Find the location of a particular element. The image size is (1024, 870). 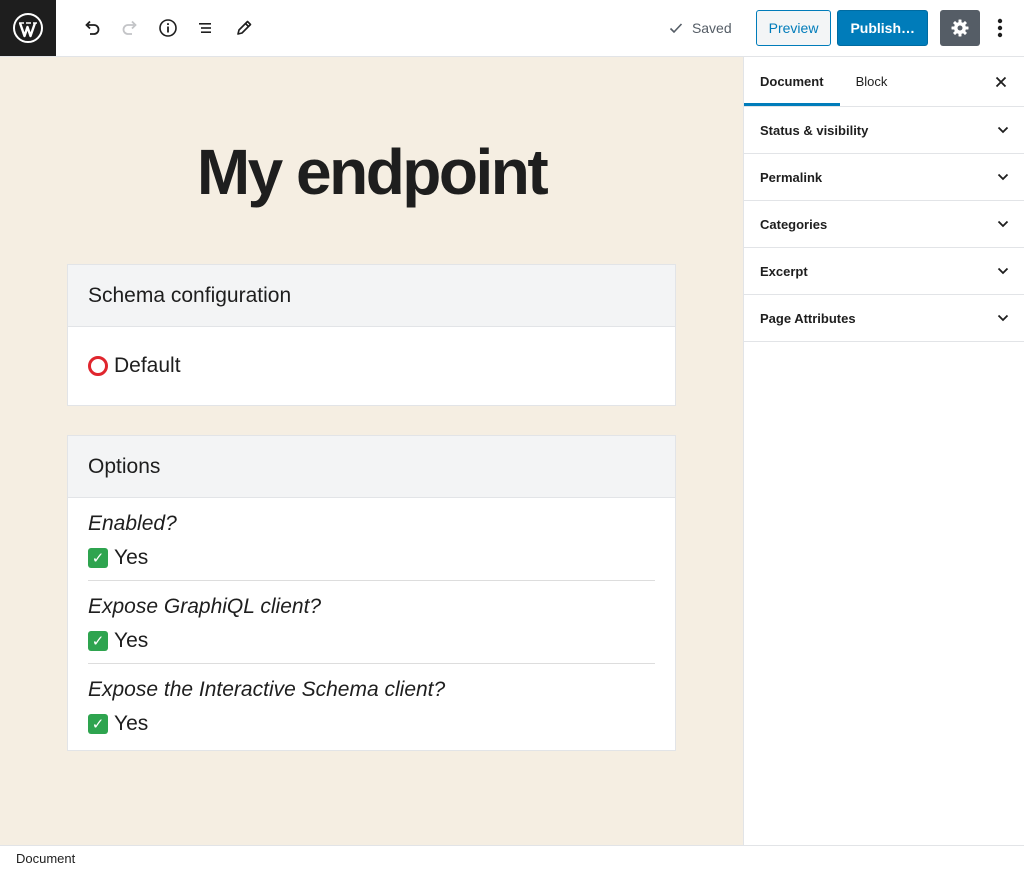

panel-excerpt: Excerpt is located at coordinates (884, 271).